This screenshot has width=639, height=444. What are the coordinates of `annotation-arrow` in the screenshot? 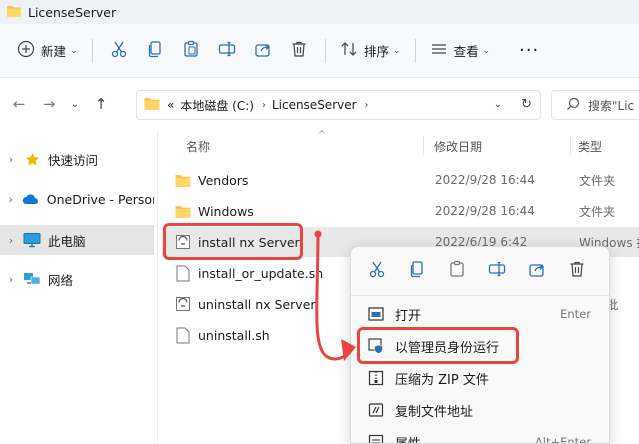 It's located at (335, 295).